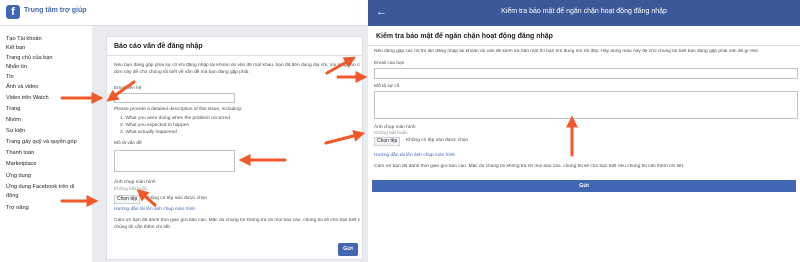 The height and width of the screenshot is (262, 800). What do you see at coordinates (146, 198) in the screenshot?
I see `arrow-to-choose-file` at bounding box center [146, 198].